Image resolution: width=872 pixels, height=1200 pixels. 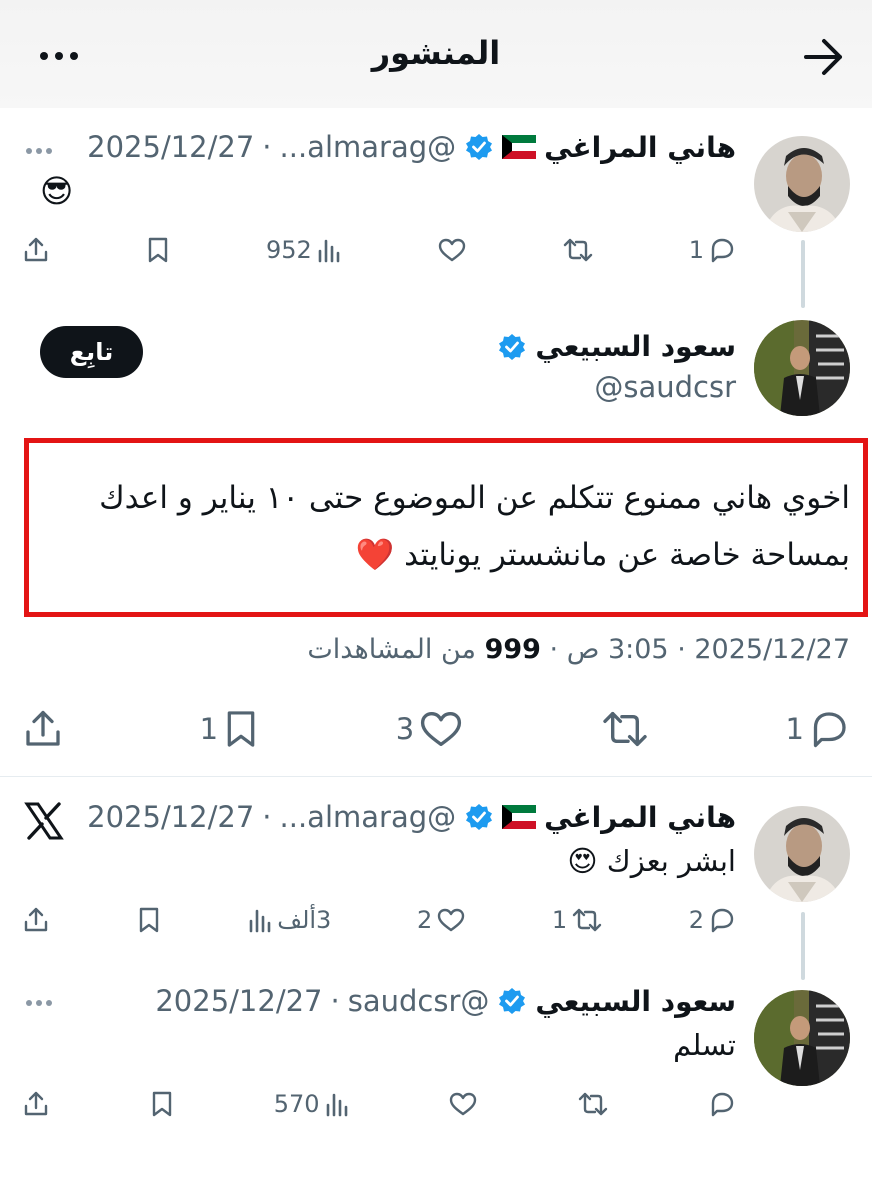 I want to click on reply-count: 2, so click(x=696, y=920).